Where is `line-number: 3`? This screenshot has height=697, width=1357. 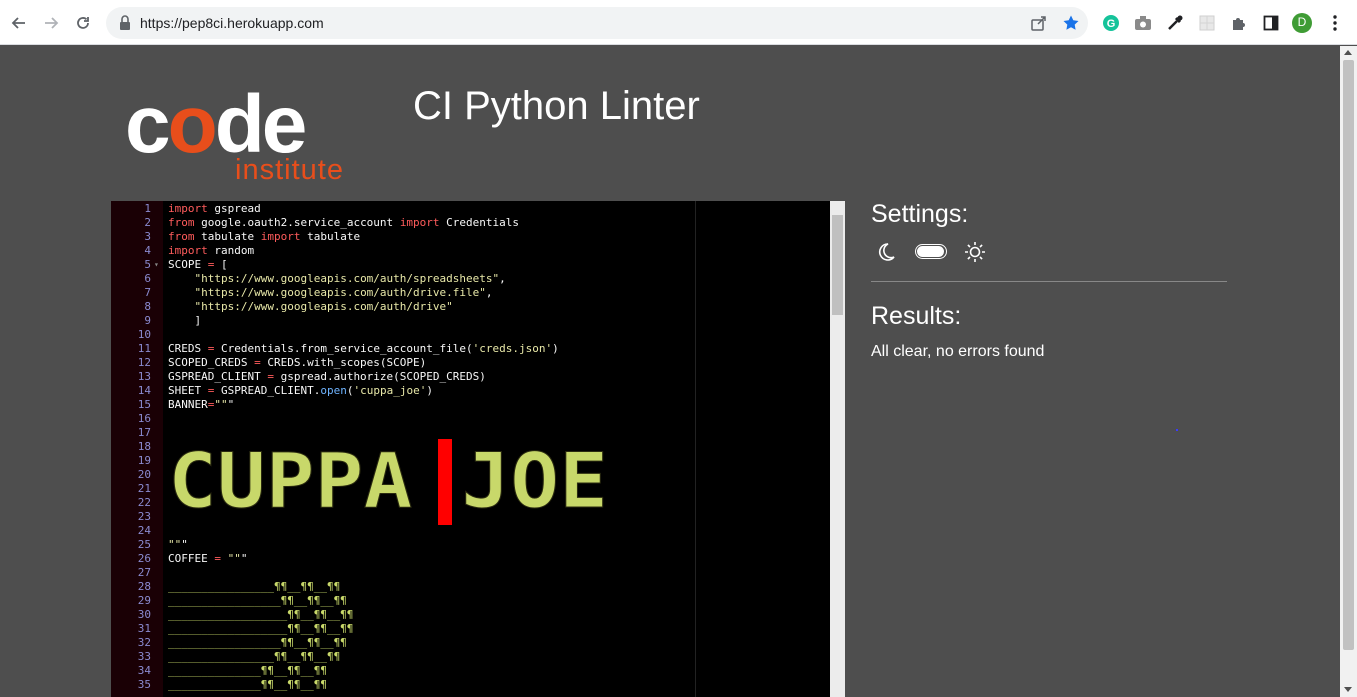 line-number: 3 is located at coordinates (147, 236).